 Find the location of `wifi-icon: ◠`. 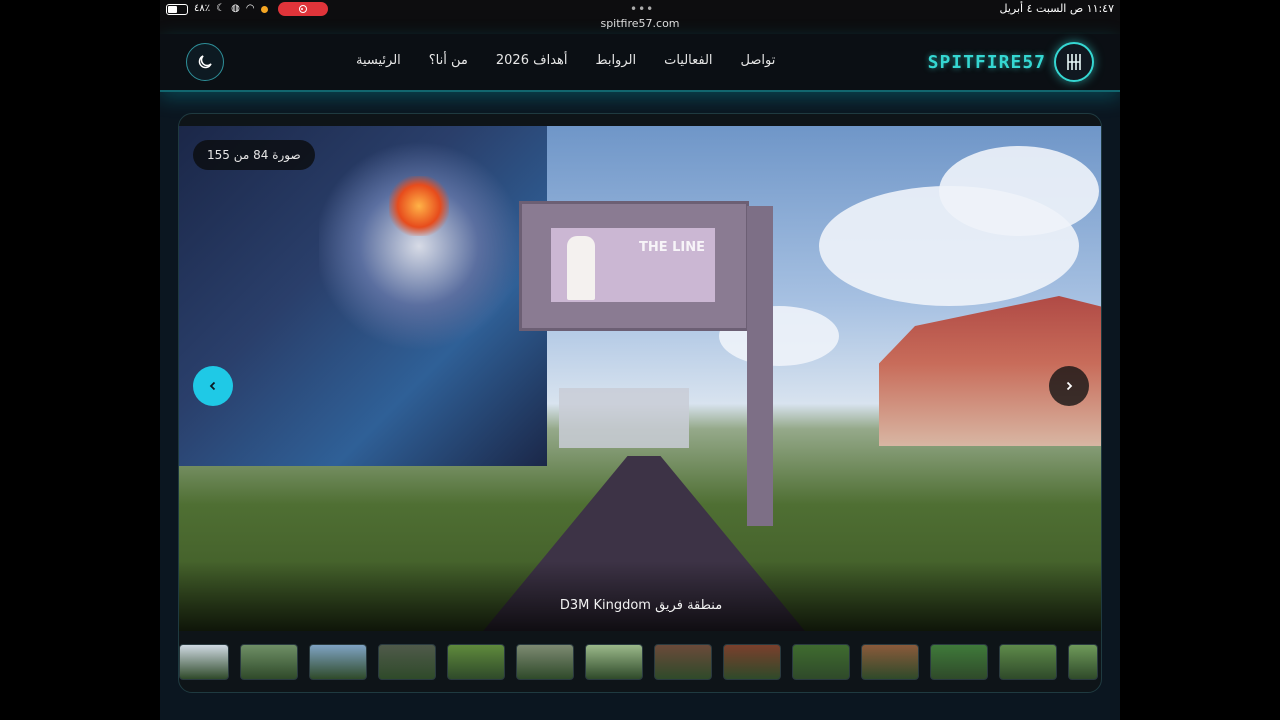

wifi-icon: ◠ is located at coordinates (250, 8).